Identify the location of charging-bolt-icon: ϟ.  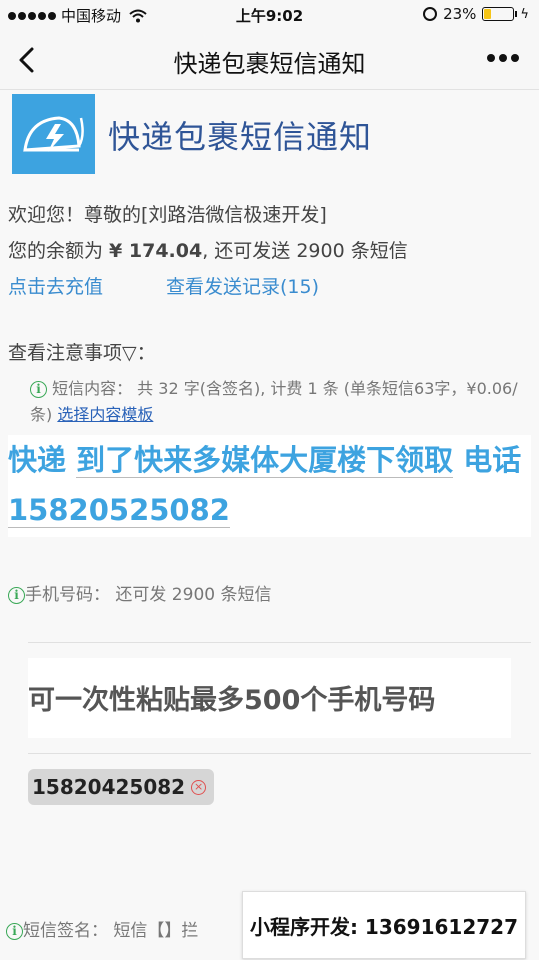
(524, 14).